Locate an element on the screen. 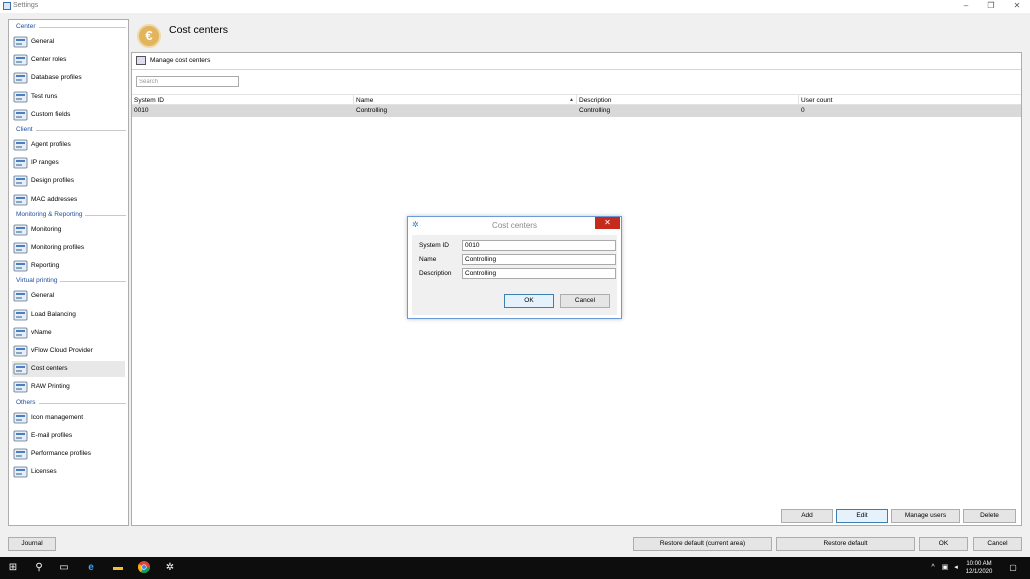 This screenshot has width=1030, height=579. book-icon is located at coordinates (20, 266).